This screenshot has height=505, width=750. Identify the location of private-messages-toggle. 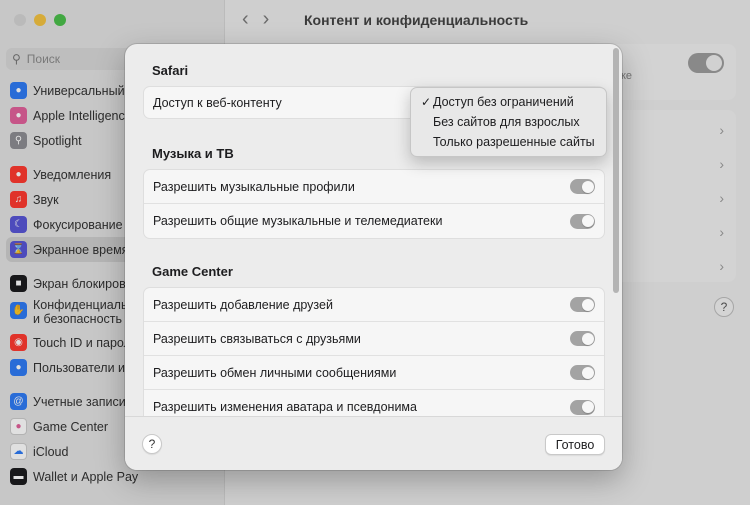
(582, 372).